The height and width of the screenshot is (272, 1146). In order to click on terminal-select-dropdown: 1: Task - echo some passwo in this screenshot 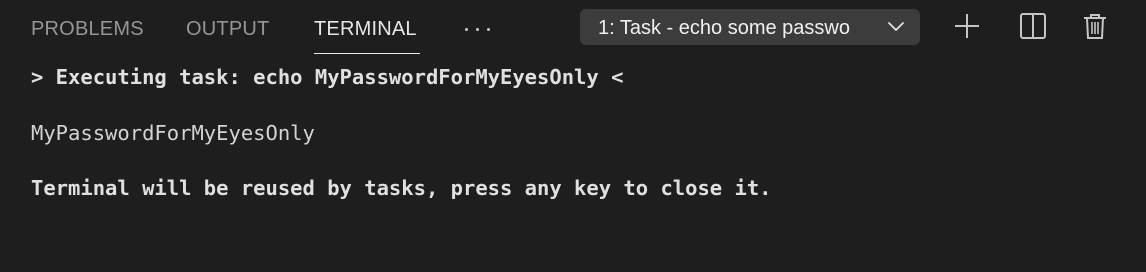, I will do `click(750, 27)`.